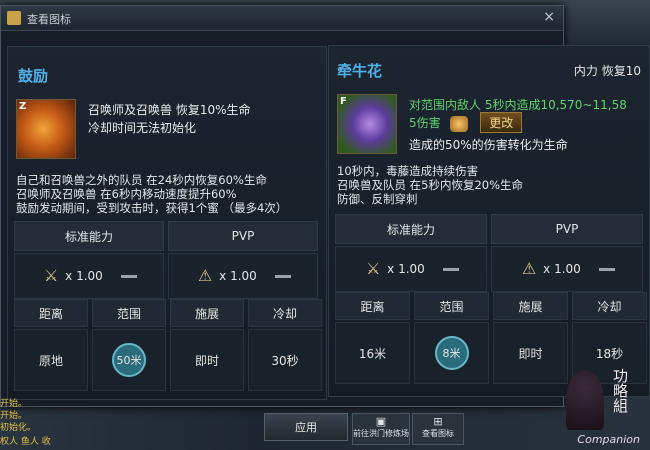 This screenshot has height=450, width=650. I want to click on stat-range: 50米, so click(129, 360).